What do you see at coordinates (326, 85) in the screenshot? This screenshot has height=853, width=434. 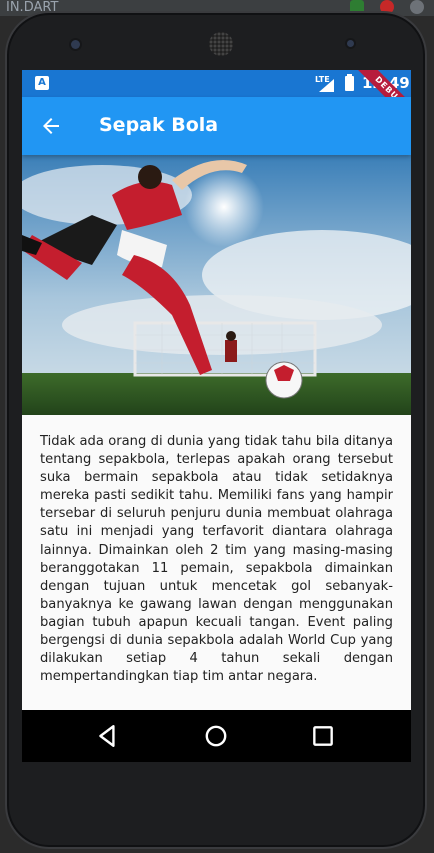 I see `signal-icon` at bounding box center [326, 85].